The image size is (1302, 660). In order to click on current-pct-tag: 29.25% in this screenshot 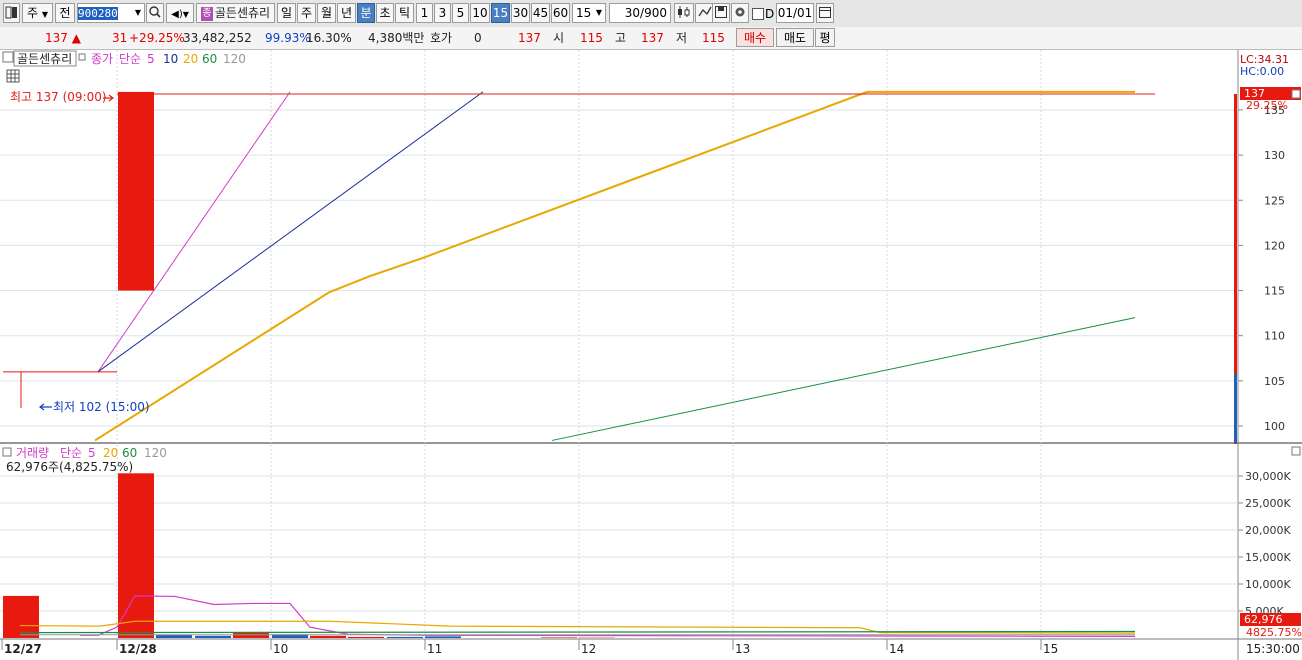, I will do `click(1267, 105)`.